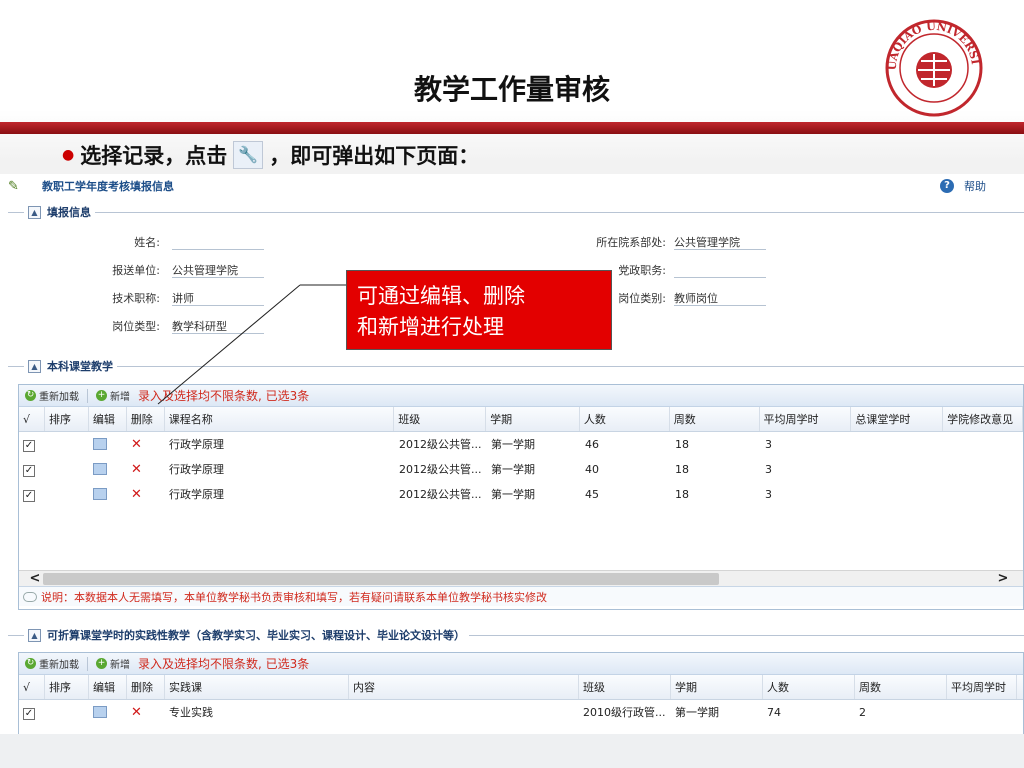 The image size is (1024, 768). Describe the element at coordinates (248, 155) in the screenshot. I see `wrench-icon: 🔧` at that location.